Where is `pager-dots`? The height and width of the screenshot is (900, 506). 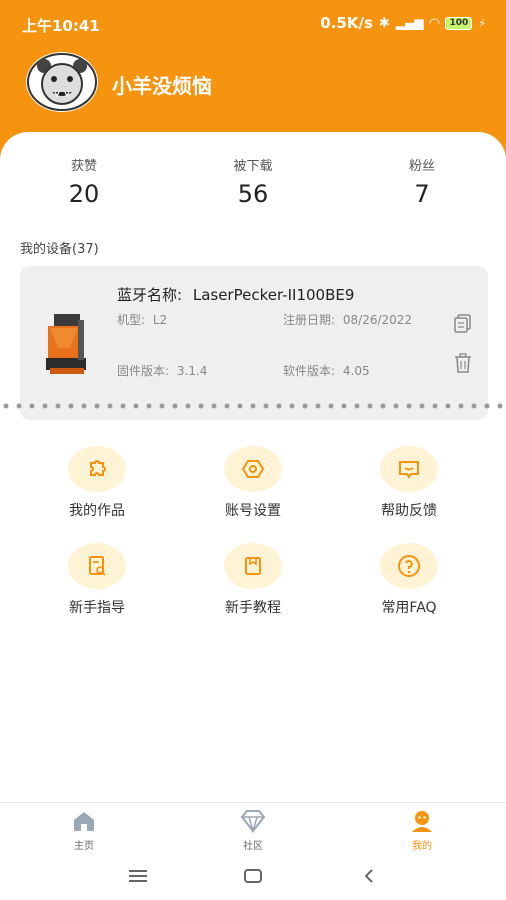
pager-dots is located at coordinates (253, 406).